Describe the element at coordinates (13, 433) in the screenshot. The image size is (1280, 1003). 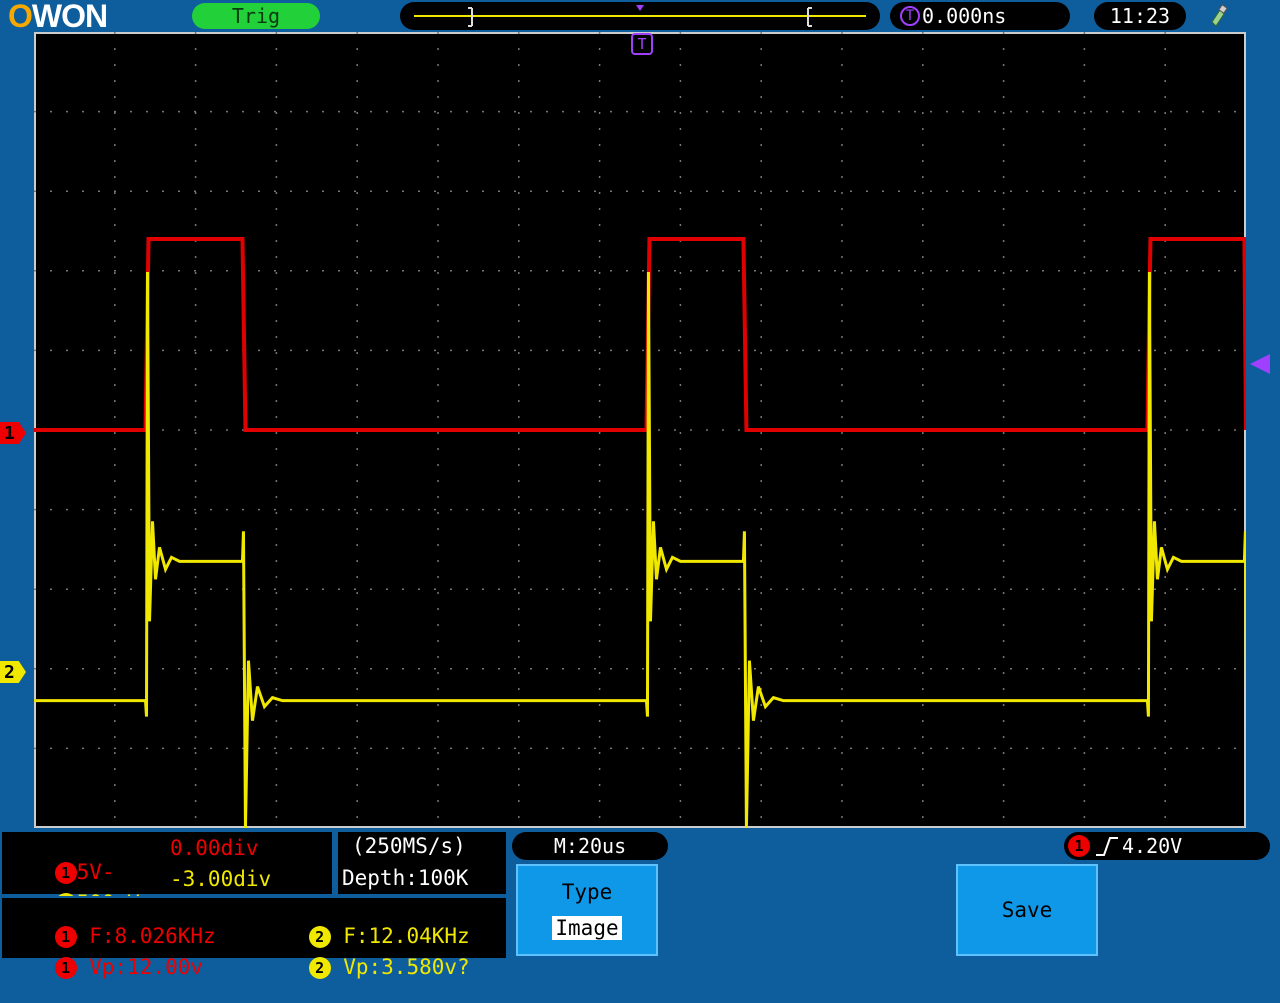
I see `ch1-ground-marker: 1` at that location.